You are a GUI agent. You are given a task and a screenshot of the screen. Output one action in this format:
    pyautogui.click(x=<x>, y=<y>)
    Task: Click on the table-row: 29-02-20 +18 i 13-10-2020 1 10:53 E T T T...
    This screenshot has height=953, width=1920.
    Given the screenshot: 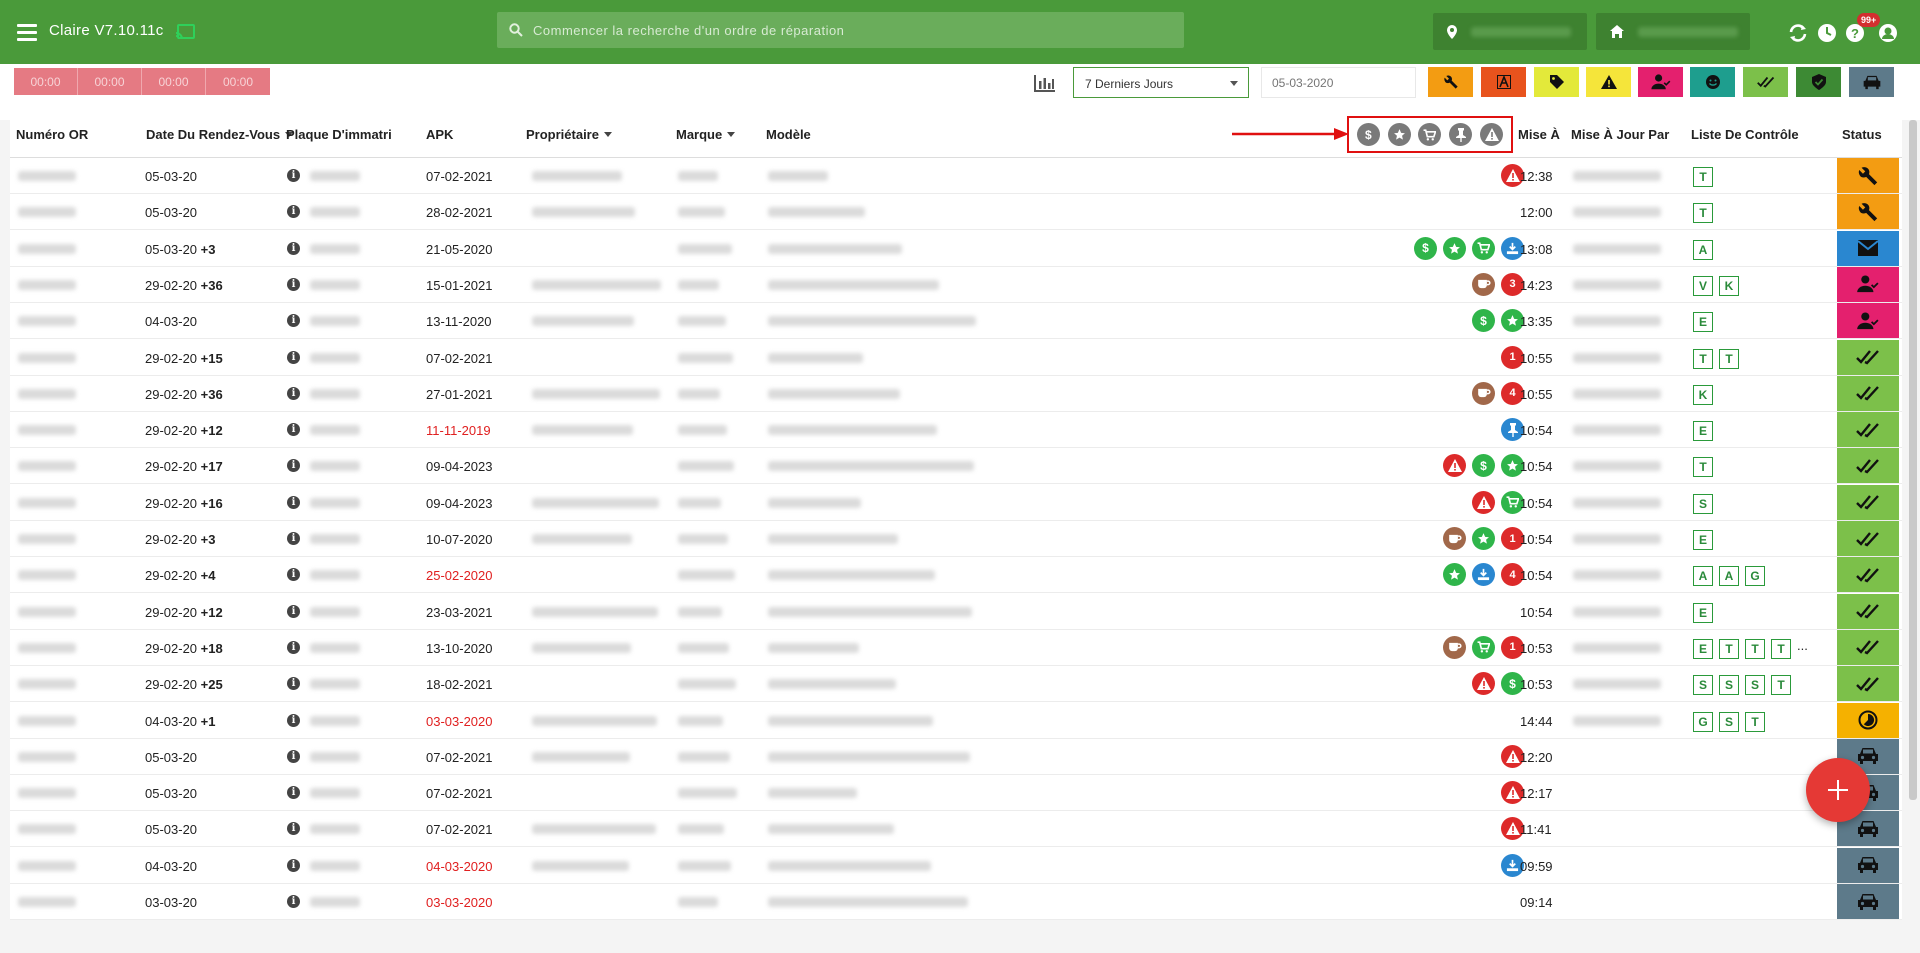 What is the action you would take?
    pyautogui.click(x=956, y=647)
    